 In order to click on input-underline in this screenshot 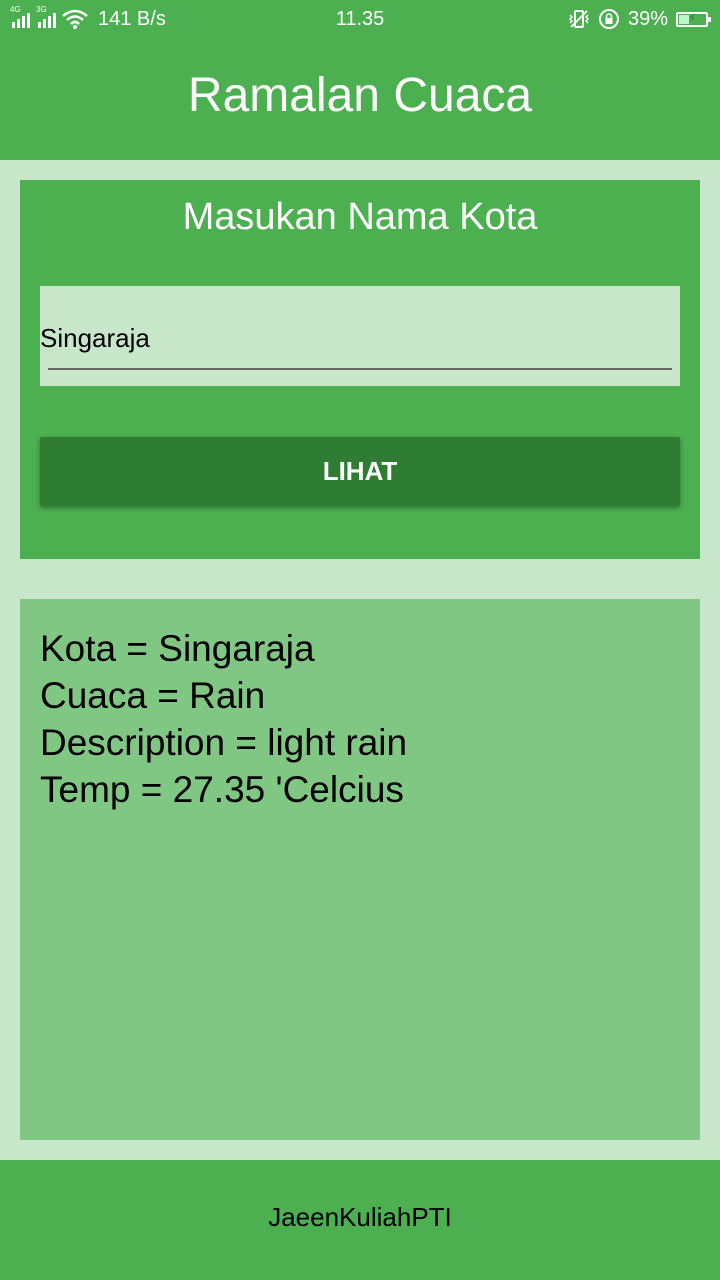, I will do `click(360, 369)`.